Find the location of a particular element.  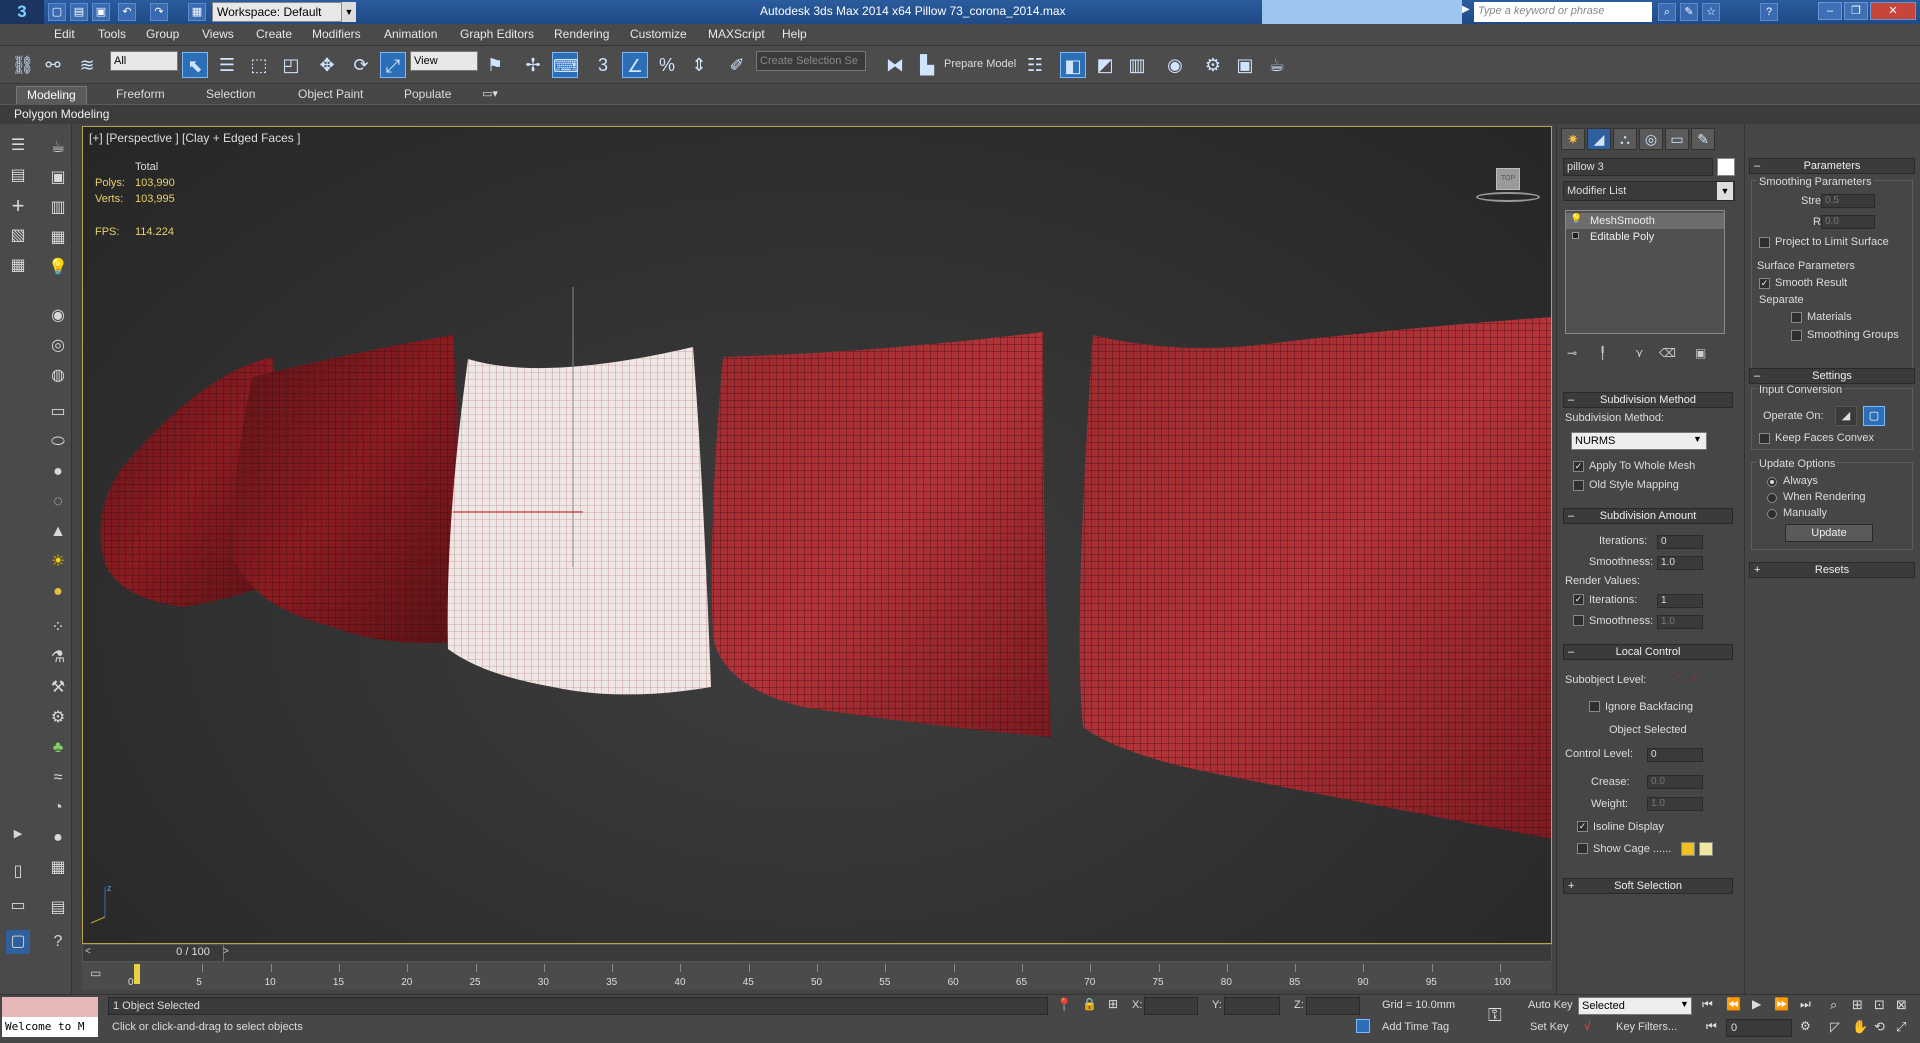

viewcube-top: TOP is located at coordinates (1508, 179).